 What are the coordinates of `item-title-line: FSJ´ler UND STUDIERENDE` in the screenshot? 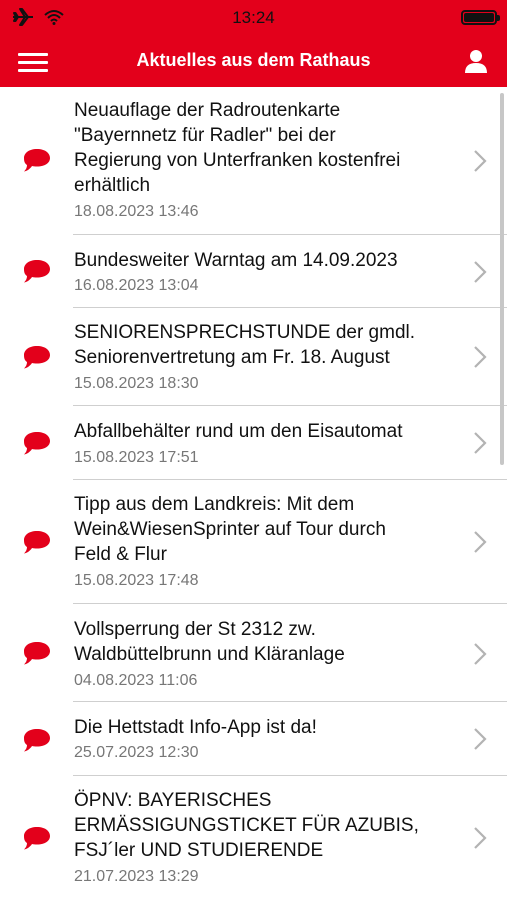 It's located at (199, 850).